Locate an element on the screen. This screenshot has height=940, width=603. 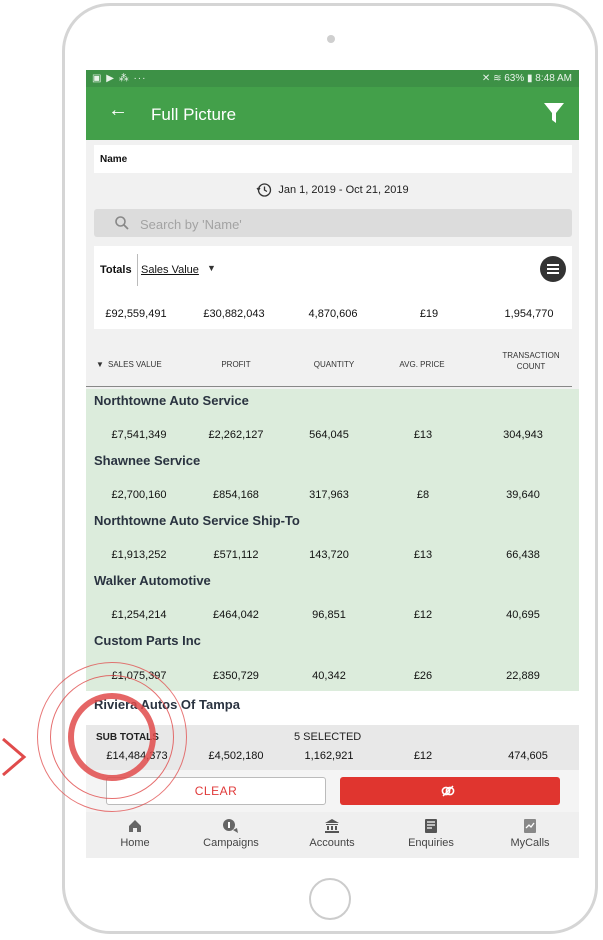
row-name: Custom Parts Inc is located at coordinates (147, 640).